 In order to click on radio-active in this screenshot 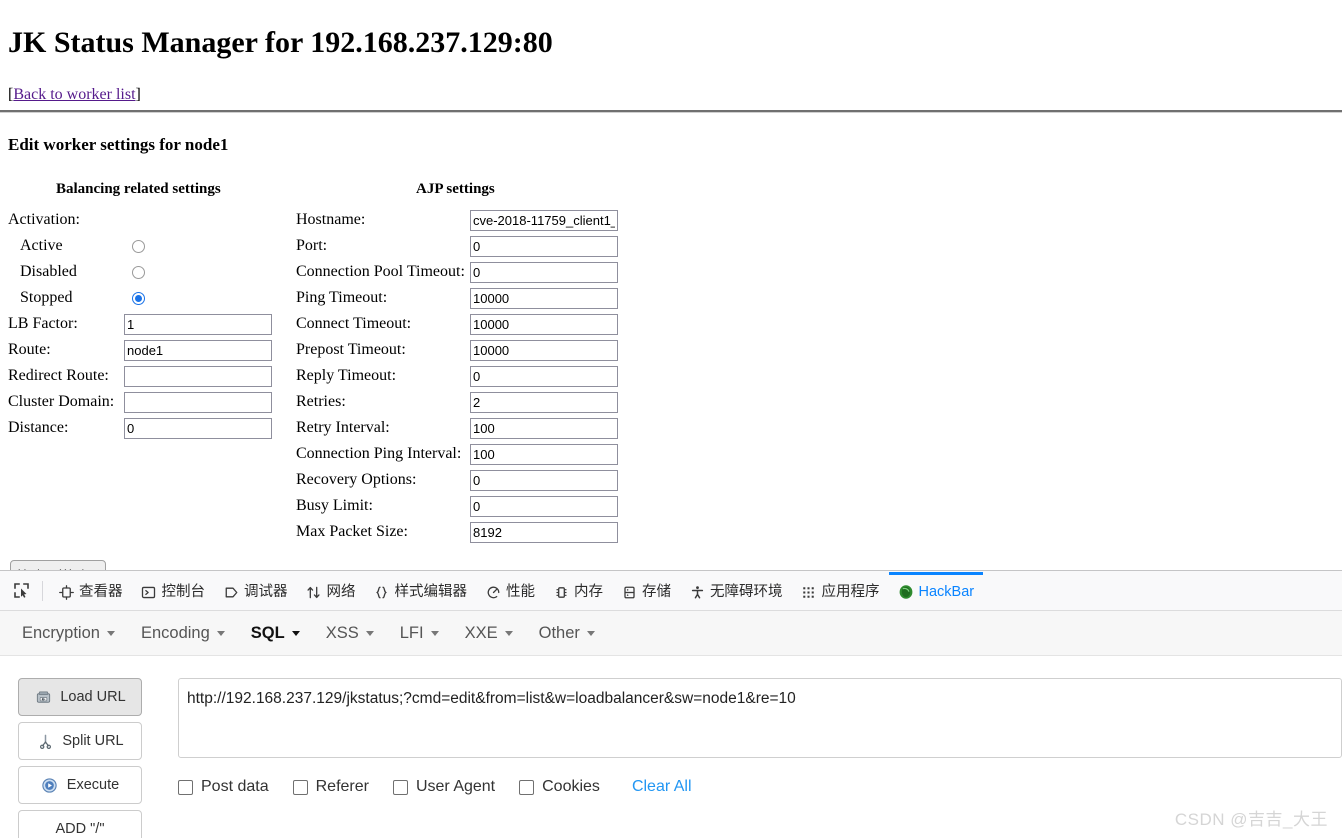, I will do `click(138, 246)`.